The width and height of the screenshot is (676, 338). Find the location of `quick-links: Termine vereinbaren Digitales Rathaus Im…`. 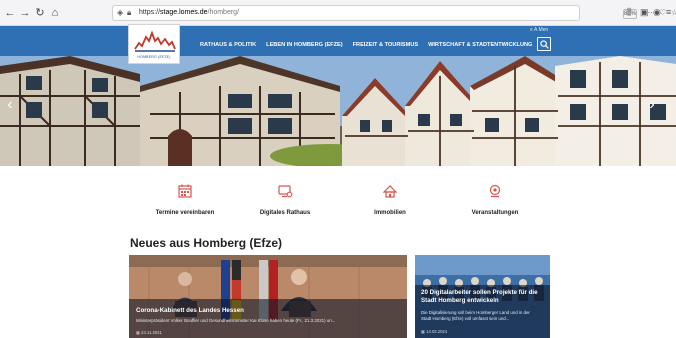

quick-links: Termine vereinbaren Digitales Rathaus Im… is located at coordinates (350, 203).